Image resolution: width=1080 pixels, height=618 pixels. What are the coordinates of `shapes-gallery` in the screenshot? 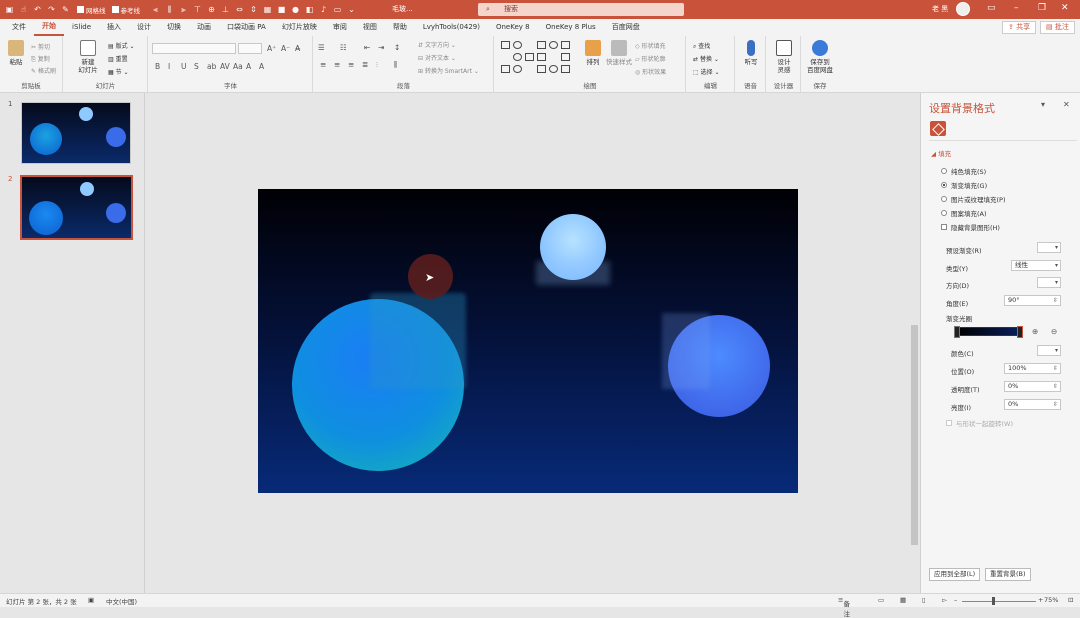 It's located at (539, 58).